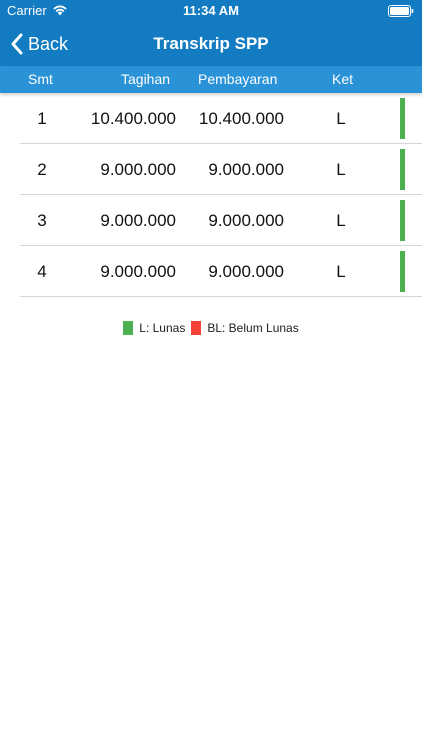  What do you see at coordinates (42, 271) in the screenshot?
I see `semester-cell: 4` at bounding box center [42, 271].